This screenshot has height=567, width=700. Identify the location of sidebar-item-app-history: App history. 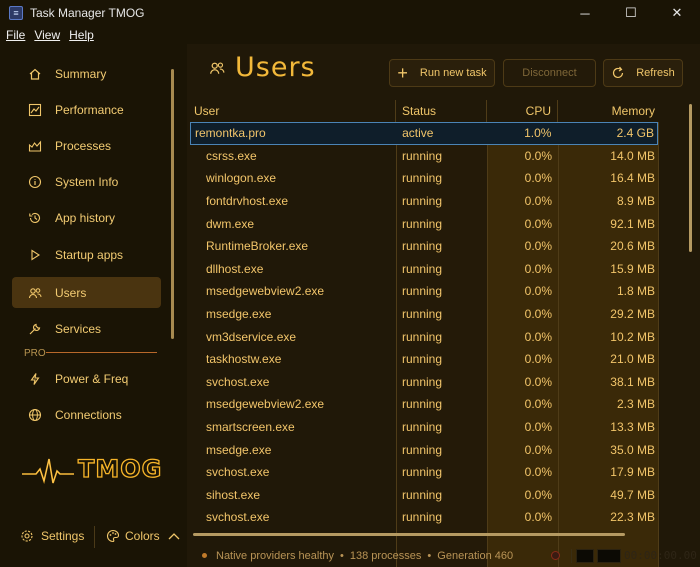
(86, 217).